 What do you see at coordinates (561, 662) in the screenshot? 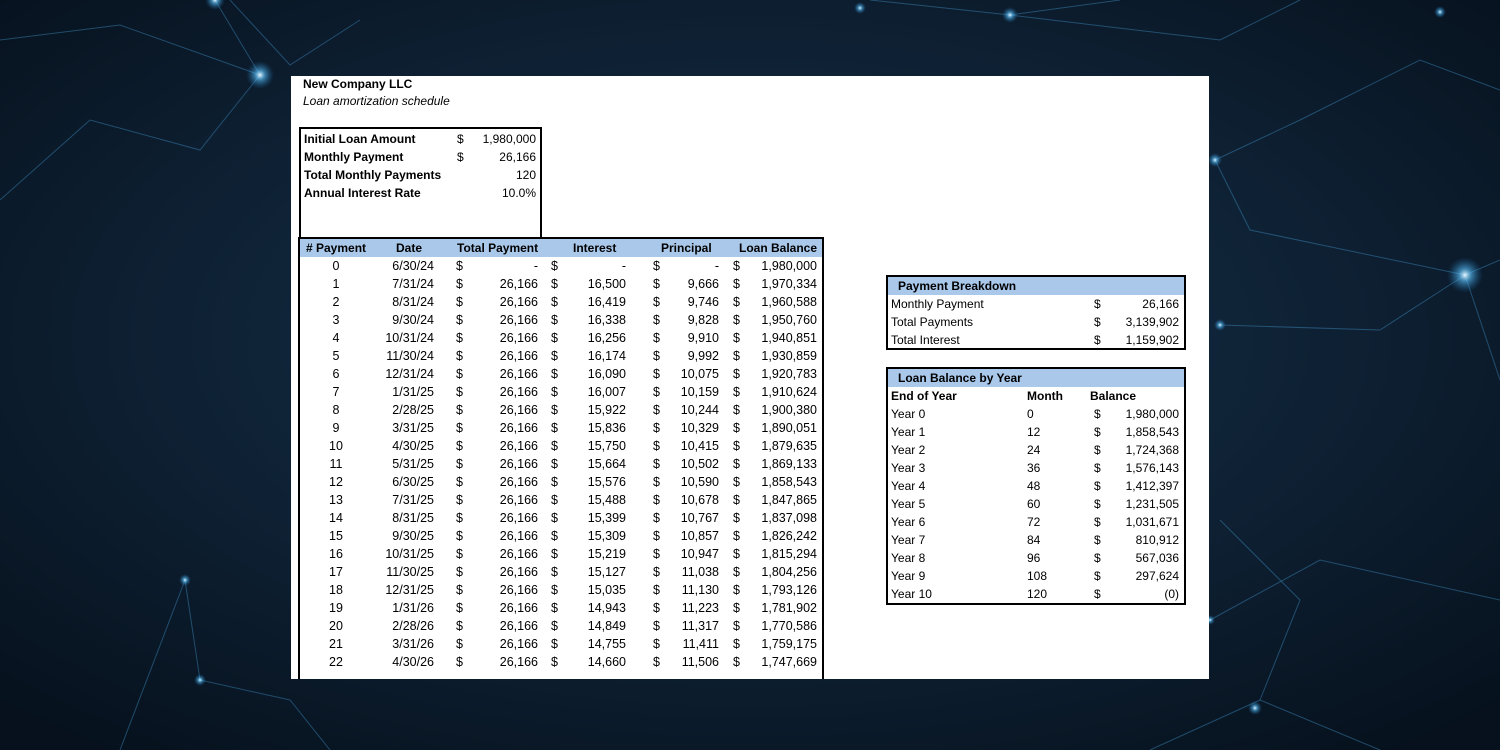
I see `table-row: 22 4/30/26 $26,166 $14,660 $11,506 $1,747,669` at bounding box center [561, 662].